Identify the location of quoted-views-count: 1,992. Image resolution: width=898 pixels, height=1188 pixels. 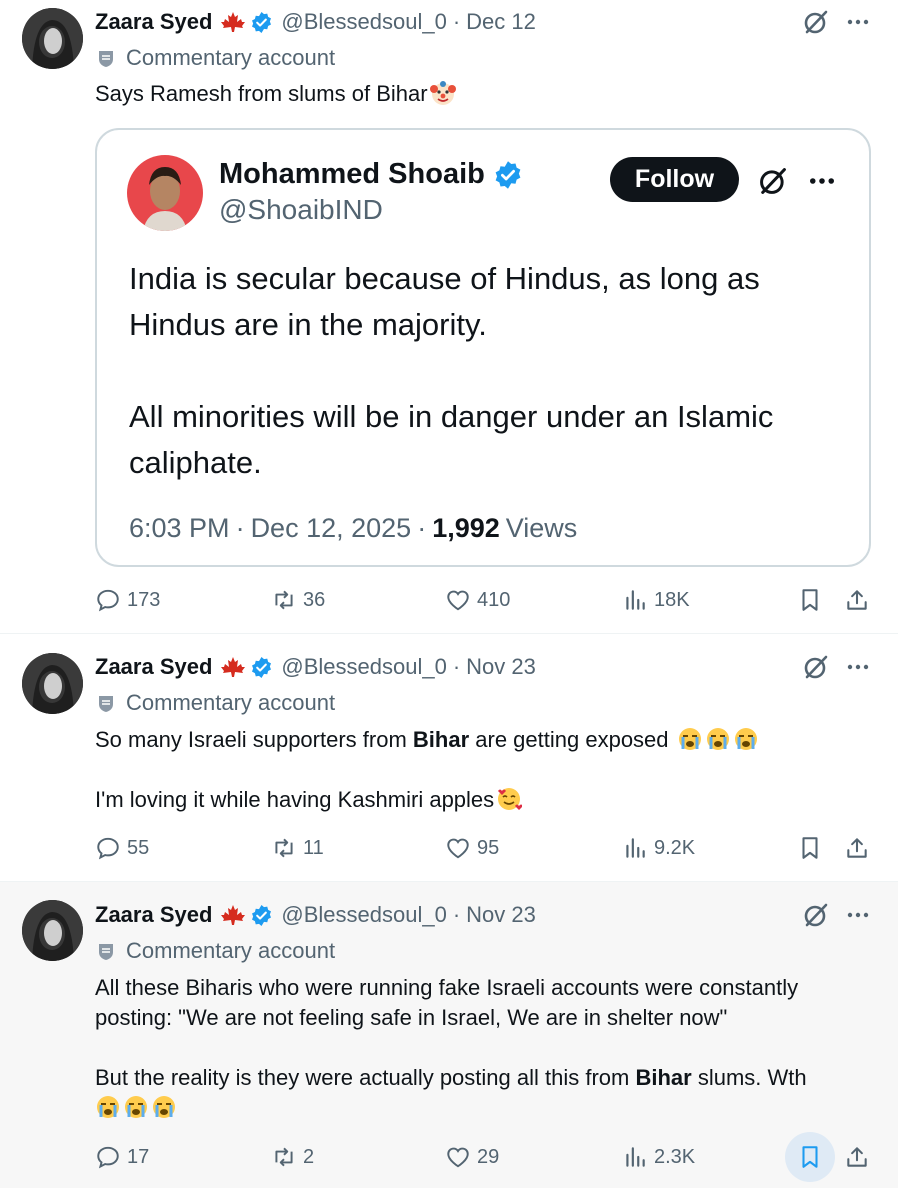
(466, 528).